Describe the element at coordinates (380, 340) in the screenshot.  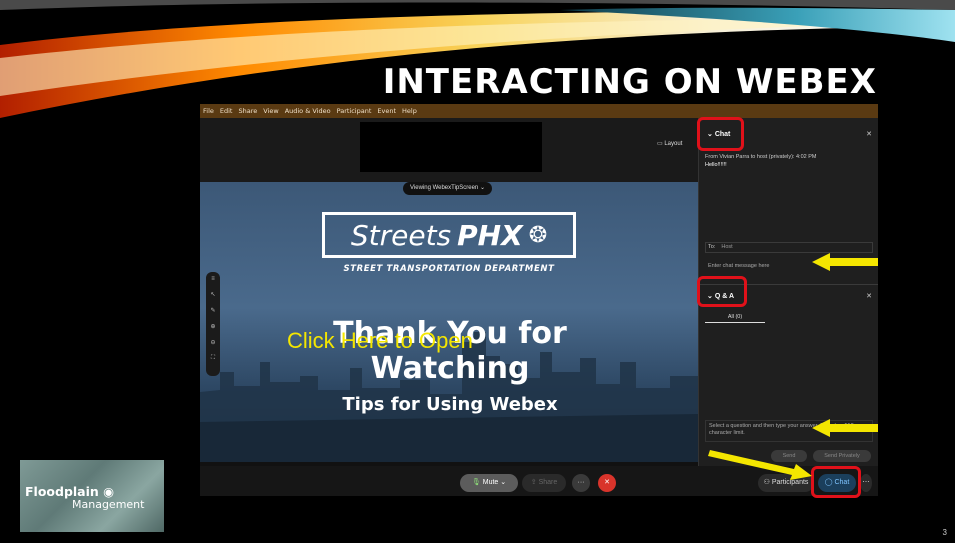
I see `click-here-annotation: Click Here to Open` at that location.